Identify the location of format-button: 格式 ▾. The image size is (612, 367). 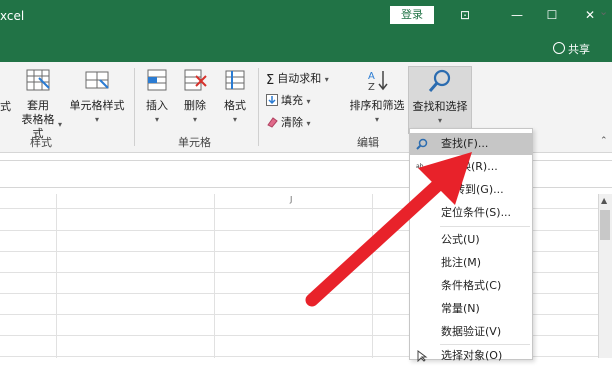
(235, 97).